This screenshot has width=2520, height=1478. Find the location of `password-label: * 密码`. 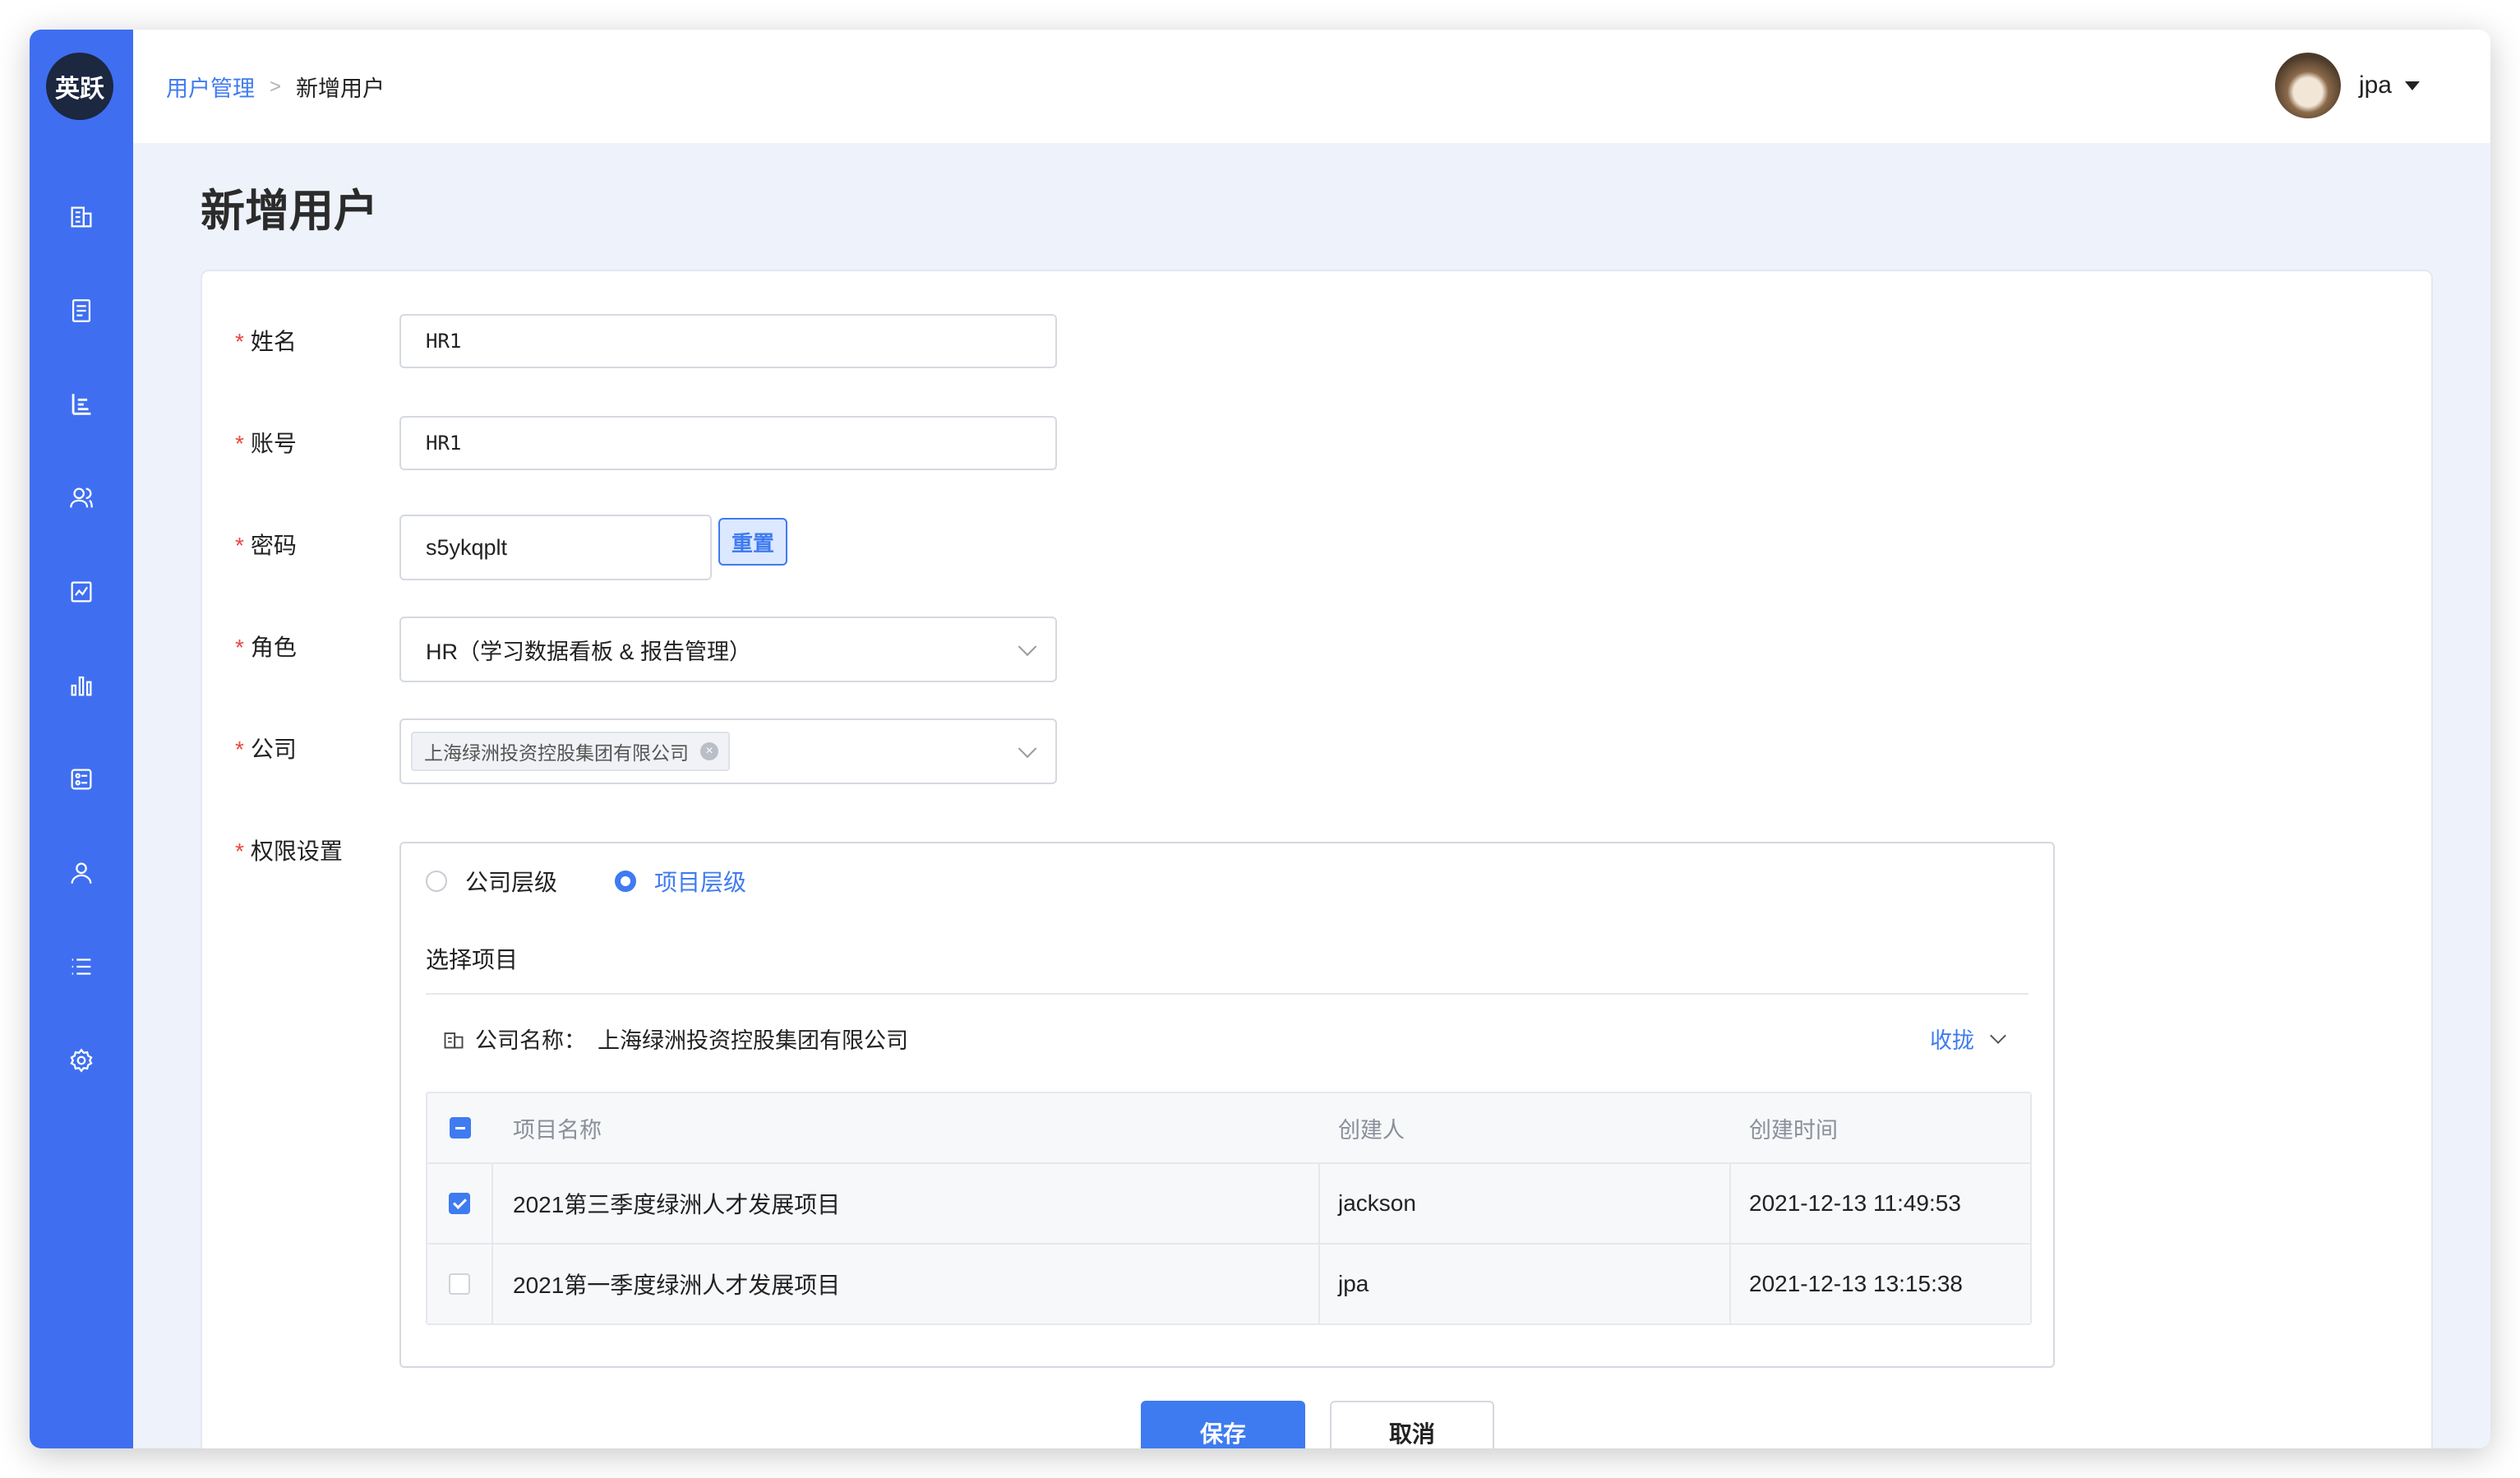

password-label: * 密码 is located at coordinates (266, 544).